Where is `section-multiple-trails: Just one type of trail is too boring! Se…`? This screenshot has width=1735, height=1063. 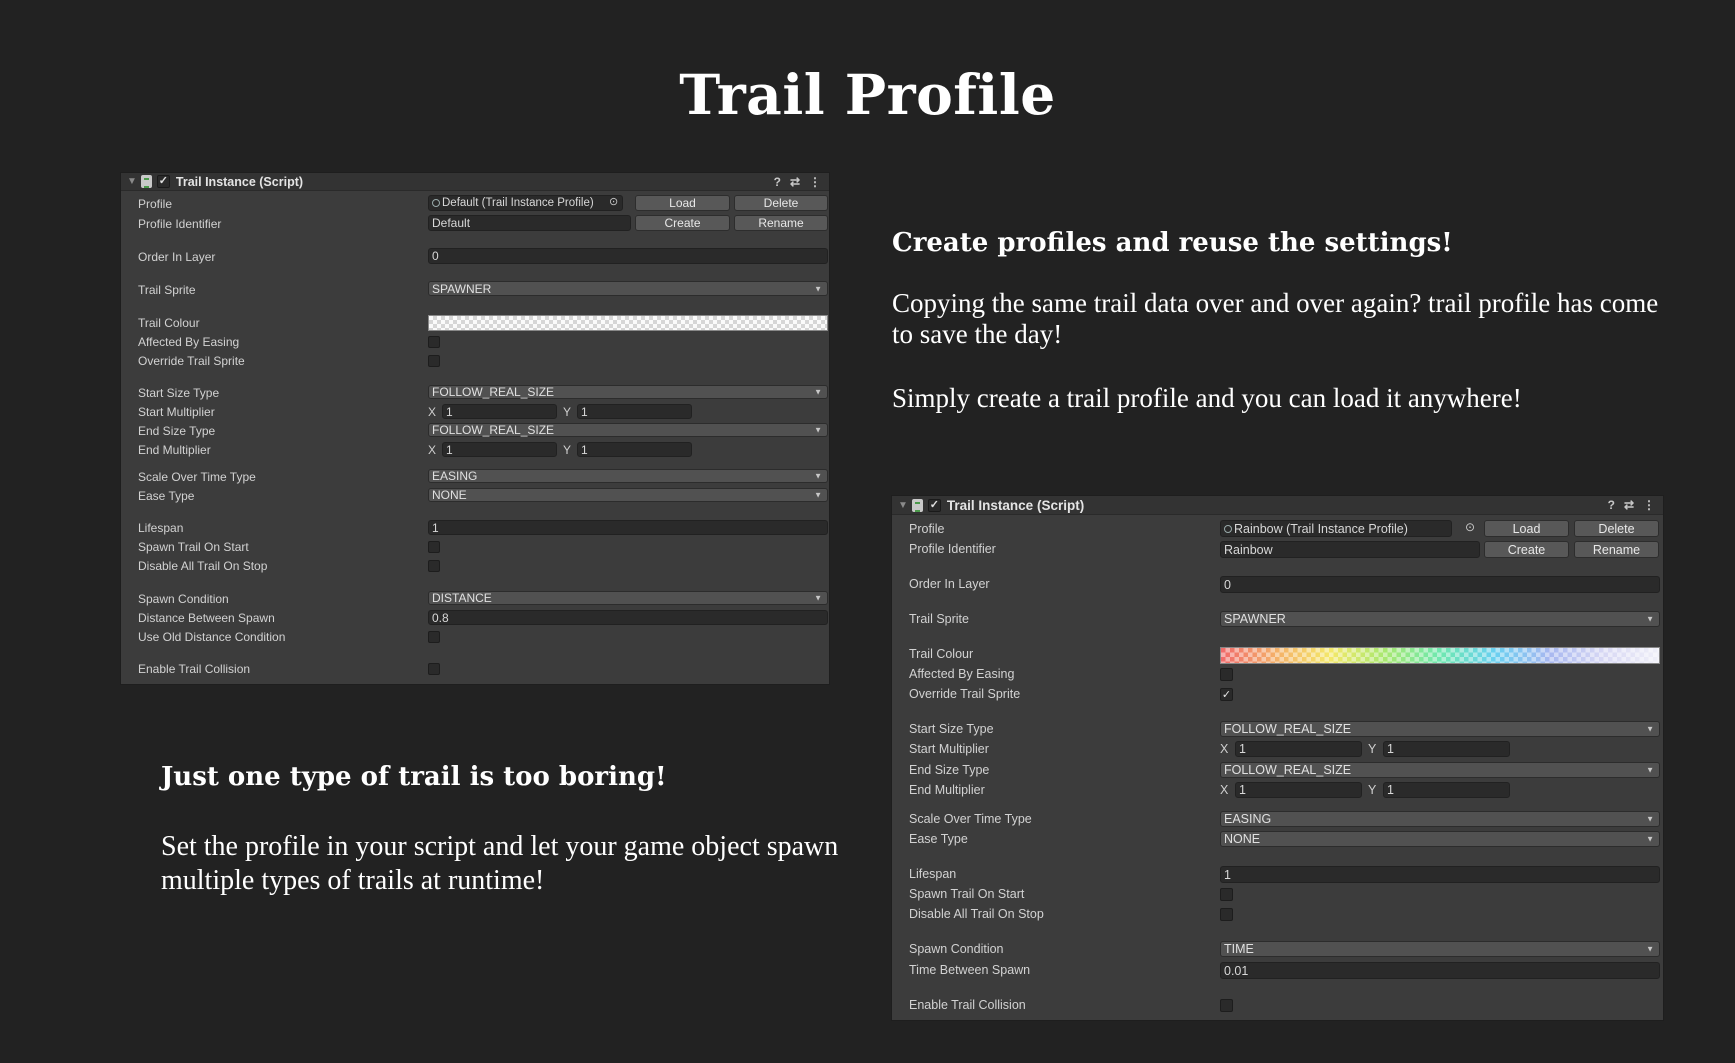
section-multiple-trails: Just one type of trail is too boring! Se… is located at coordinates (511, 846).